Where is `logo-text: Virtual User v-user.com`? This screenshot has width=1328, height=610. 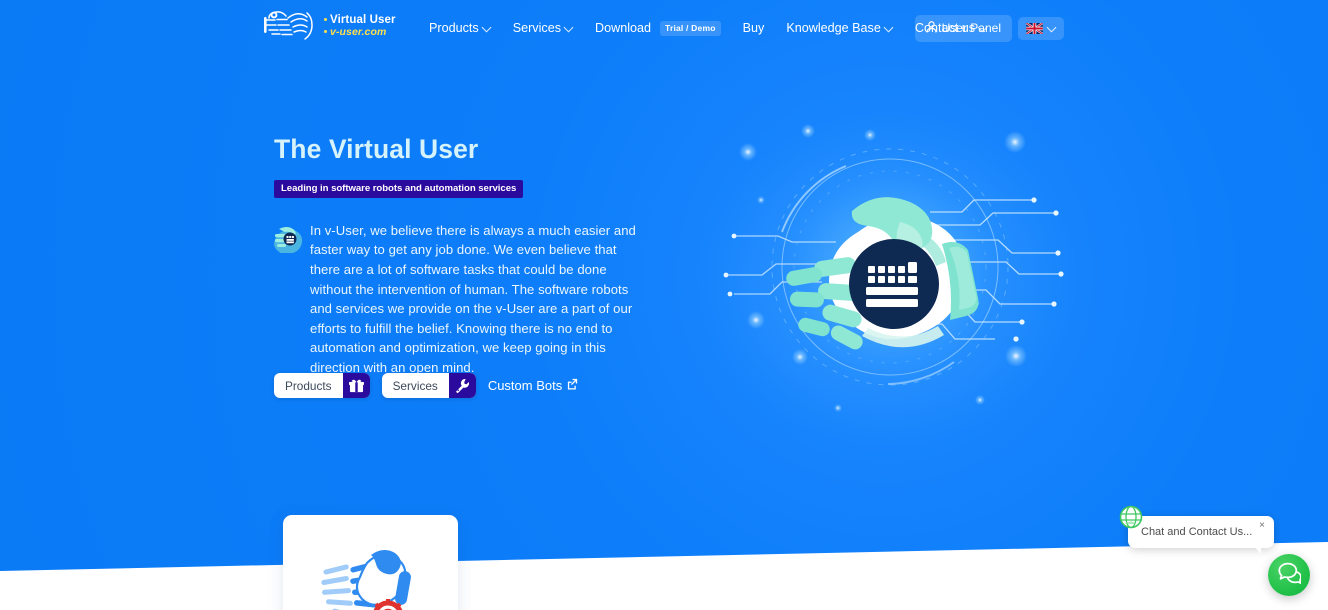 logo-text: Virtual User v-user.com is located at coordinates (360, 26).